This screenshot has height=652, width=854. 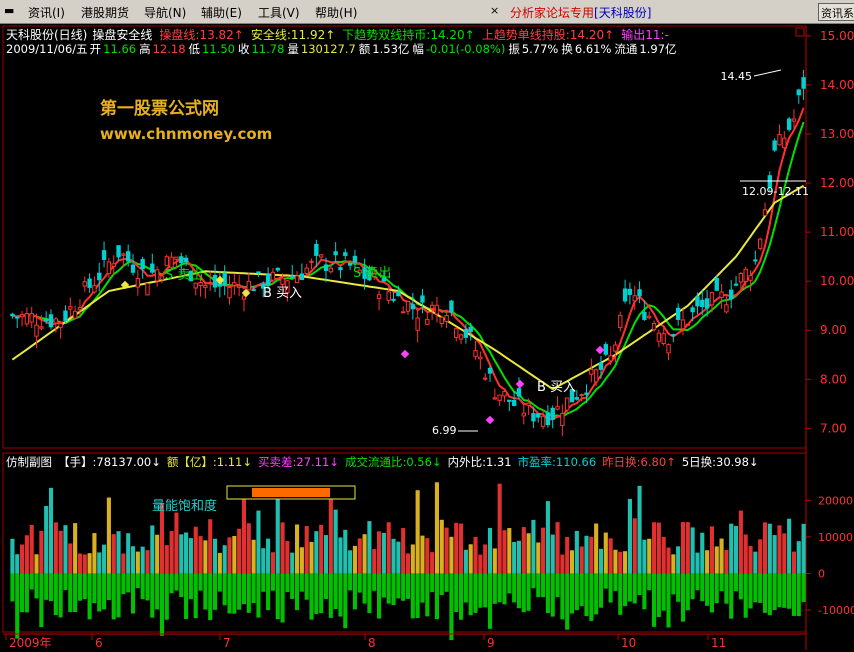 I want to click on price-tick-label: 10.00, so click(x=837, y=281).